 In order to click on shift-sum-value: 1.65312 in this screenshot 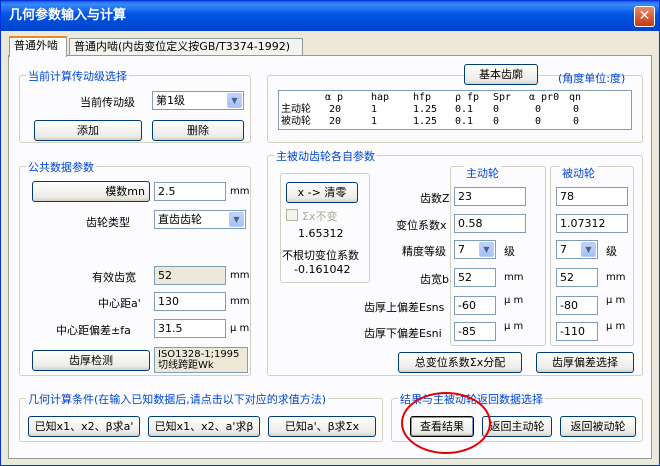, I will do `click(321, 233)`.